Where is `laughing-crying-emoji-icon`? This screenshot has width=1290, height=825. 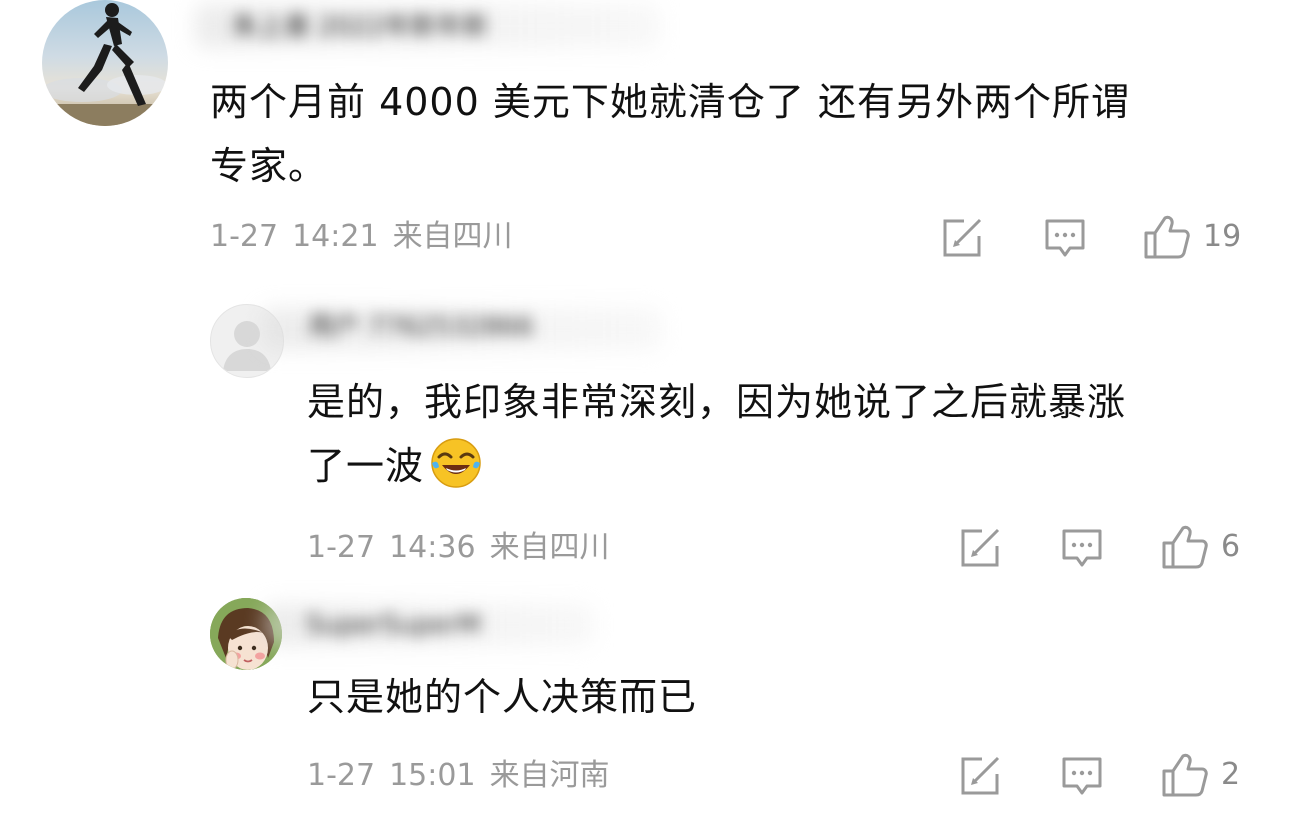 laughing-crying-emoji-icon is located at coordinates (456, 463).